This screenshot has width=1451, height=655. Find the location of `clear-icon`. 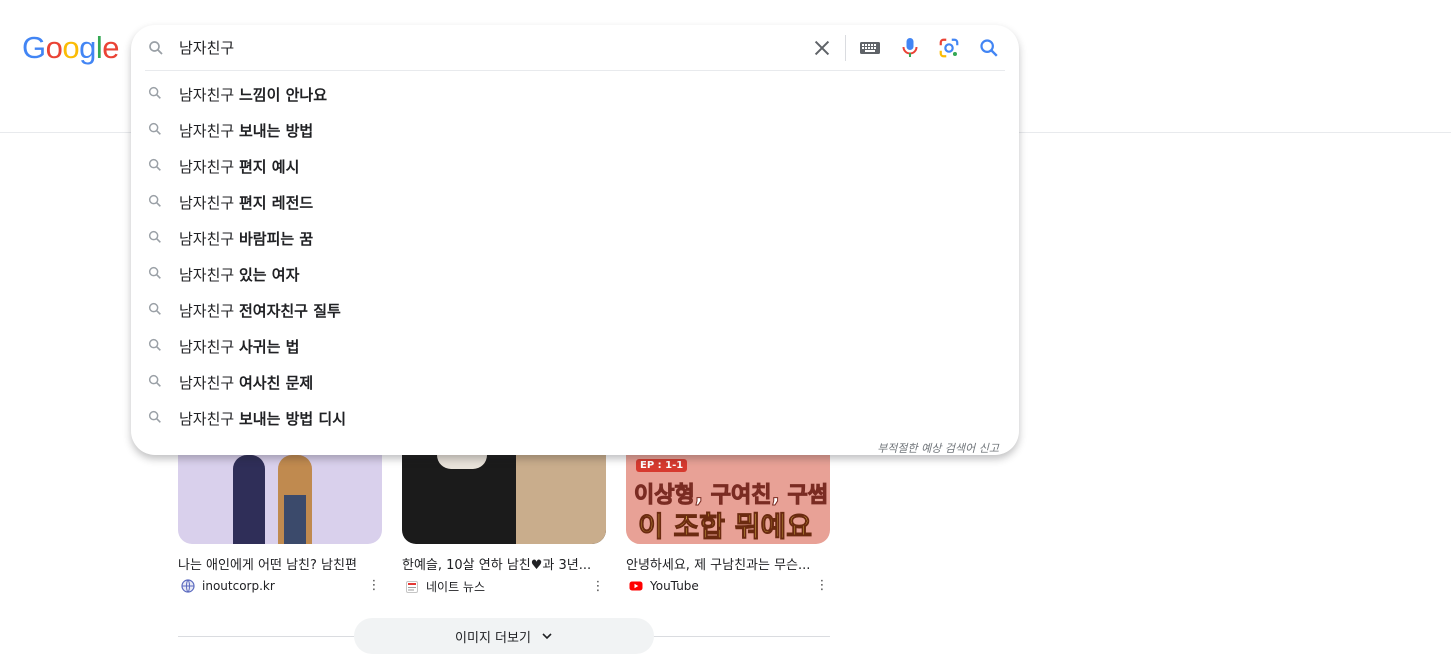

clear-icon is located at coordinates (822, 48).